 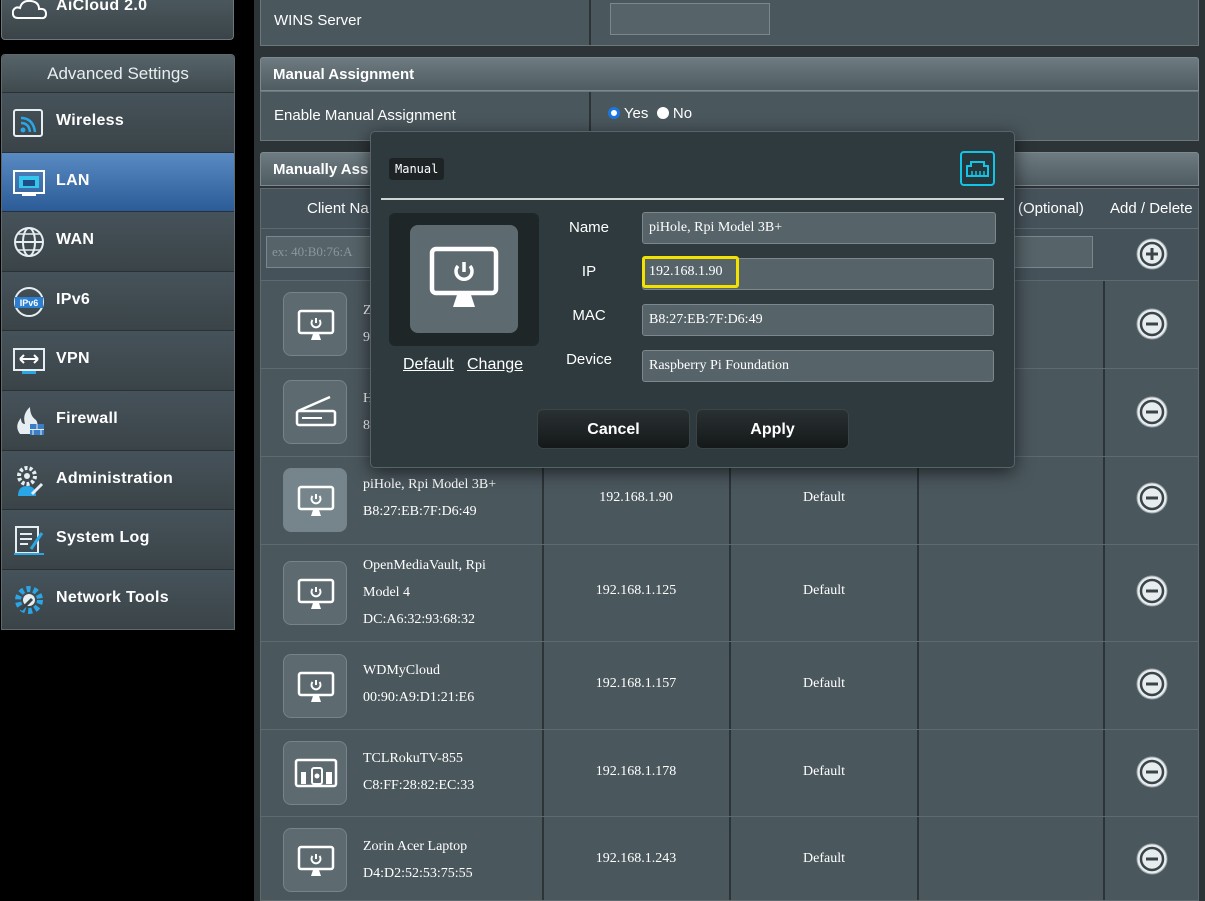 I want to click on wins-label: WINS Server, so click(x=318, y=20).